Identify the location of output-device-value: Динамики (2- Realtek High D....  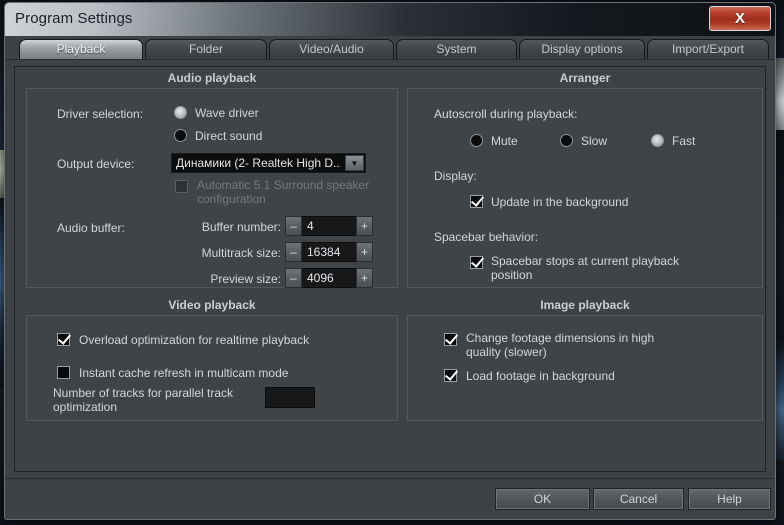
(258, 163).